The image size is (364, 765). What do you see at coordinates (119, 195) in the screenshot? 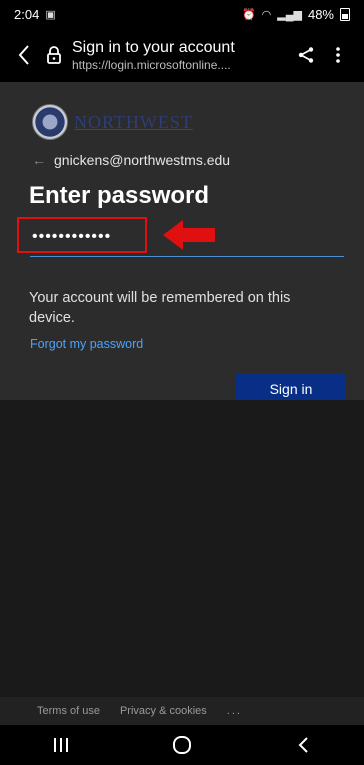
I see `page-heading: Enter password` at bounding box center [119, 195].